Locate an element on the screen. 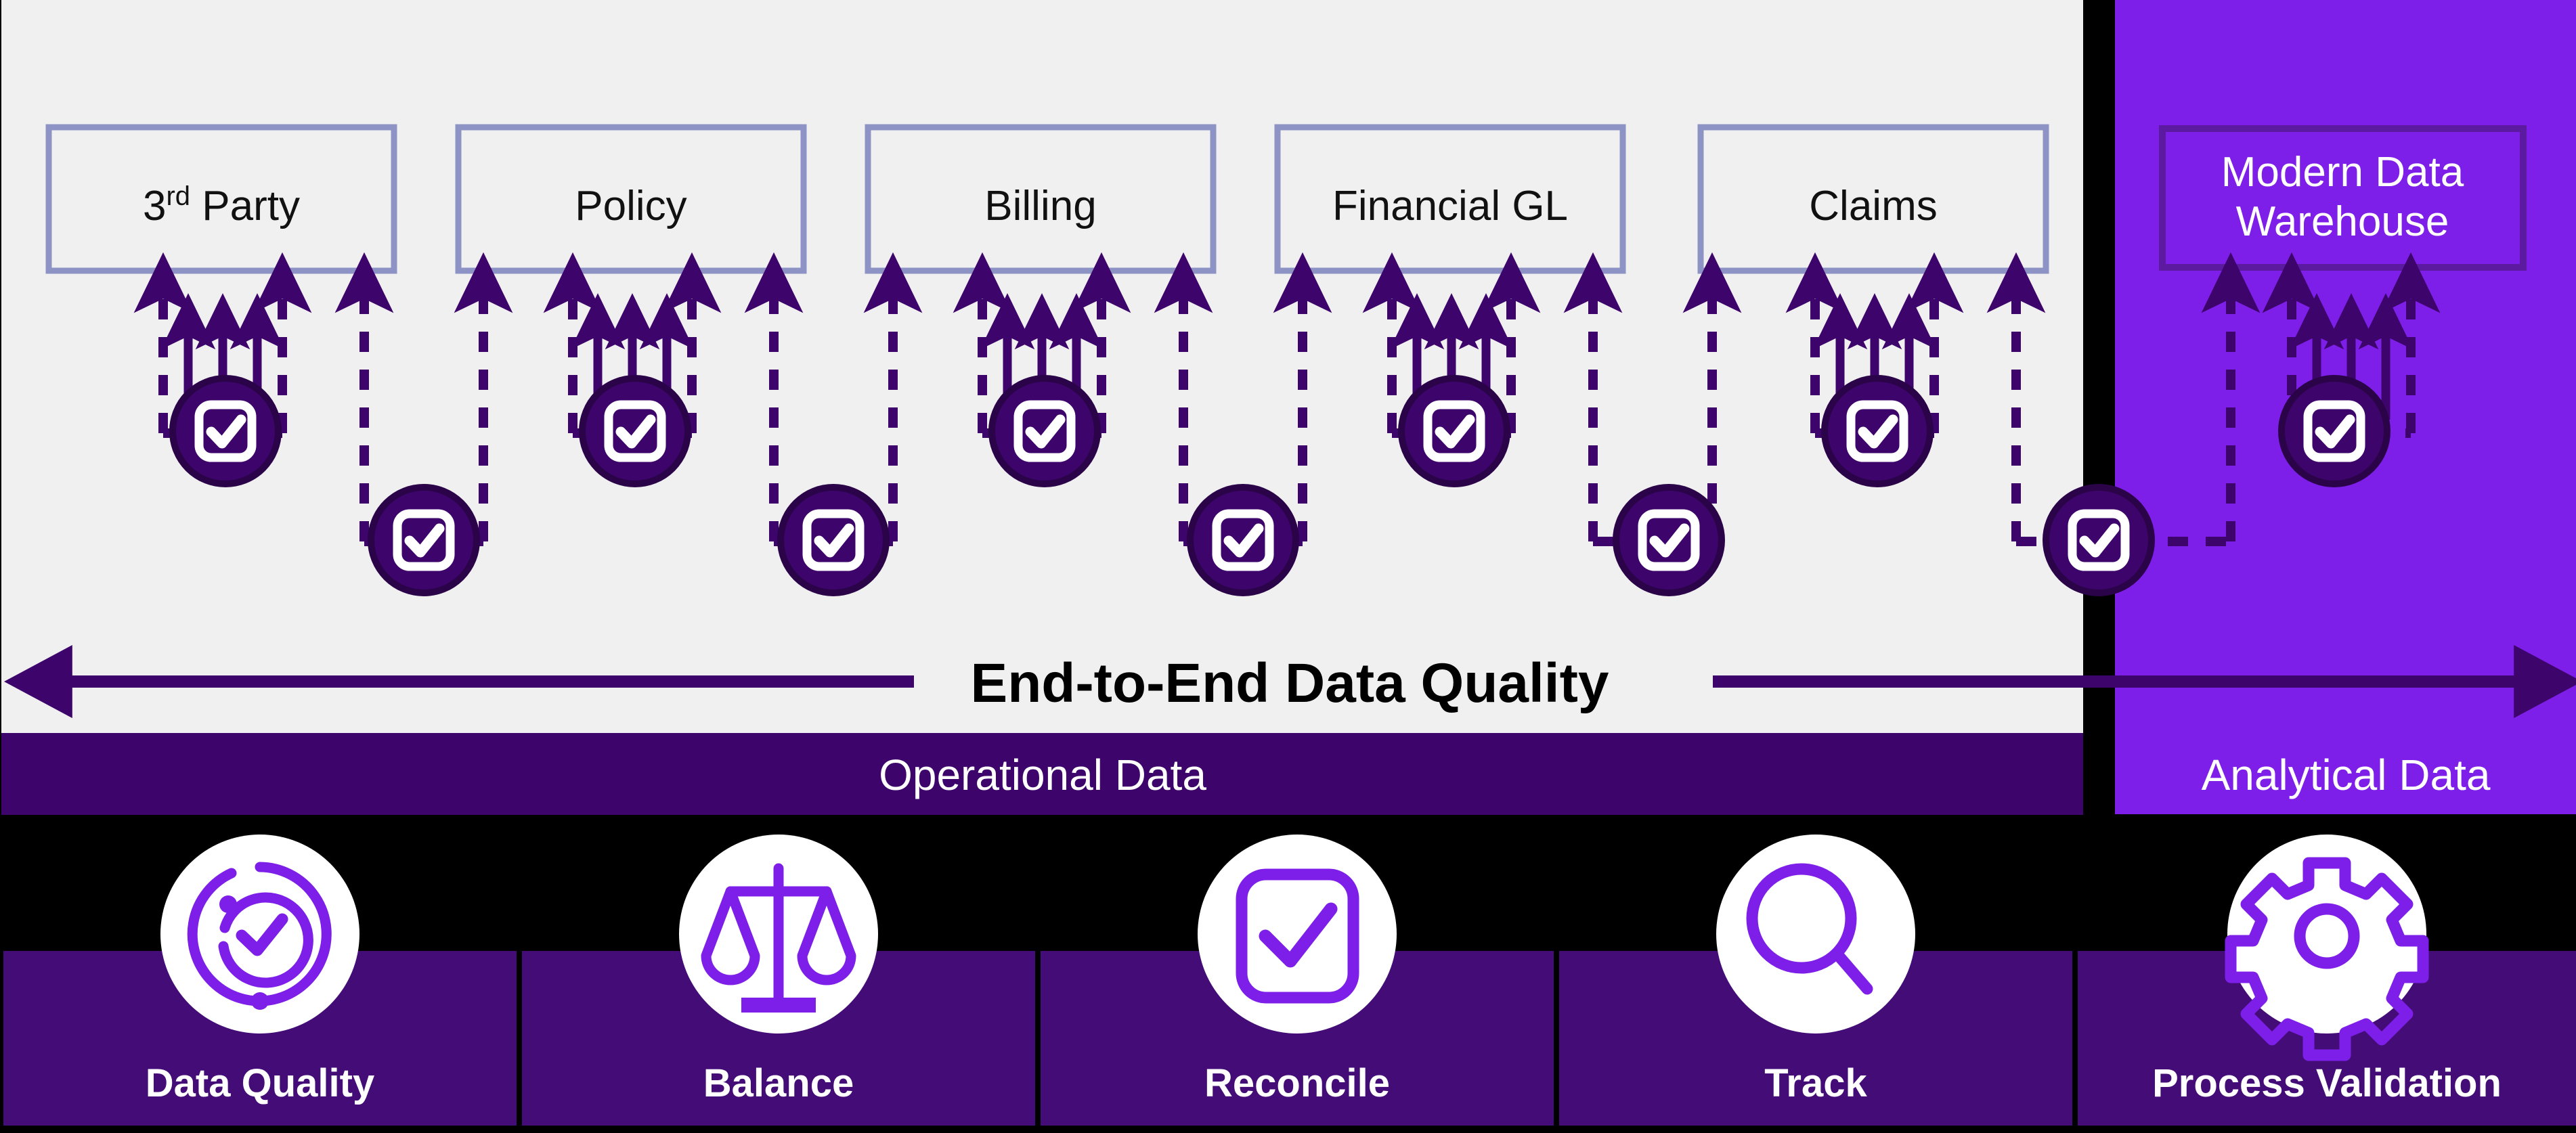  source-box-billing: Billing is located at coordinates (1041, 199).